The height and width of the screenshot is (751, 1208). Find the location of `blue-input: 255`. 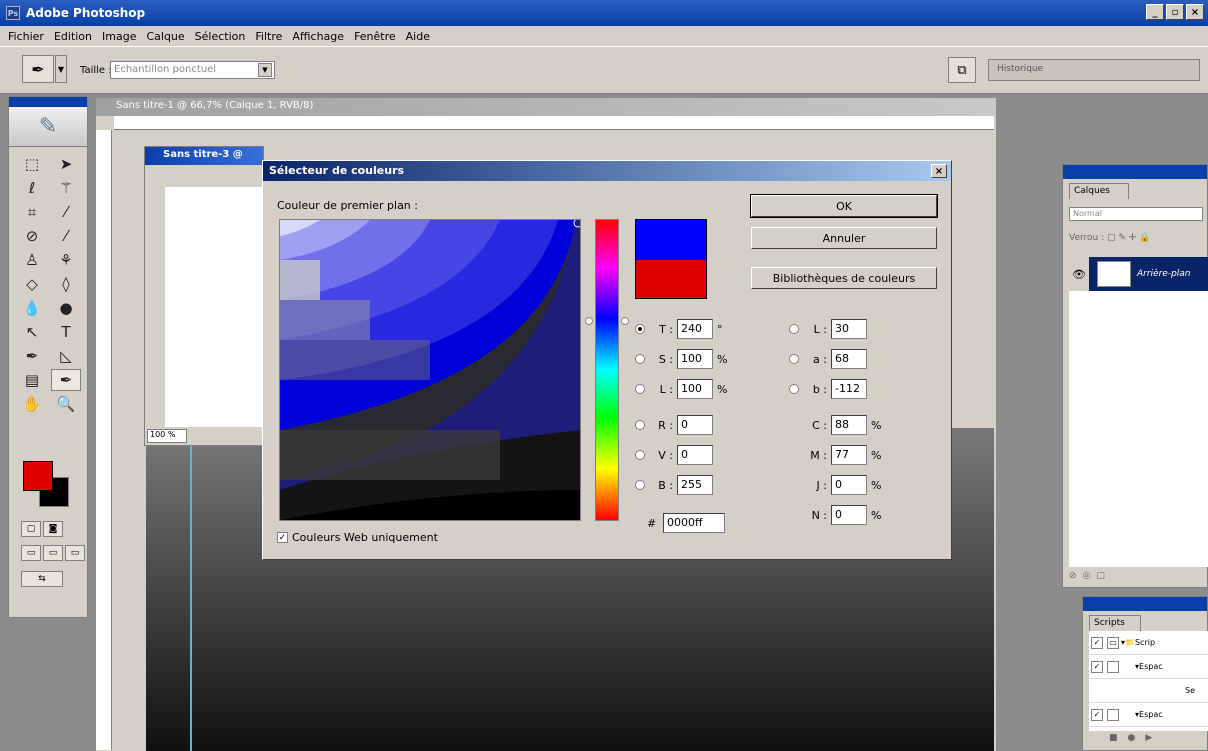

blue-input: 255 is located at coordinates (695, 485).